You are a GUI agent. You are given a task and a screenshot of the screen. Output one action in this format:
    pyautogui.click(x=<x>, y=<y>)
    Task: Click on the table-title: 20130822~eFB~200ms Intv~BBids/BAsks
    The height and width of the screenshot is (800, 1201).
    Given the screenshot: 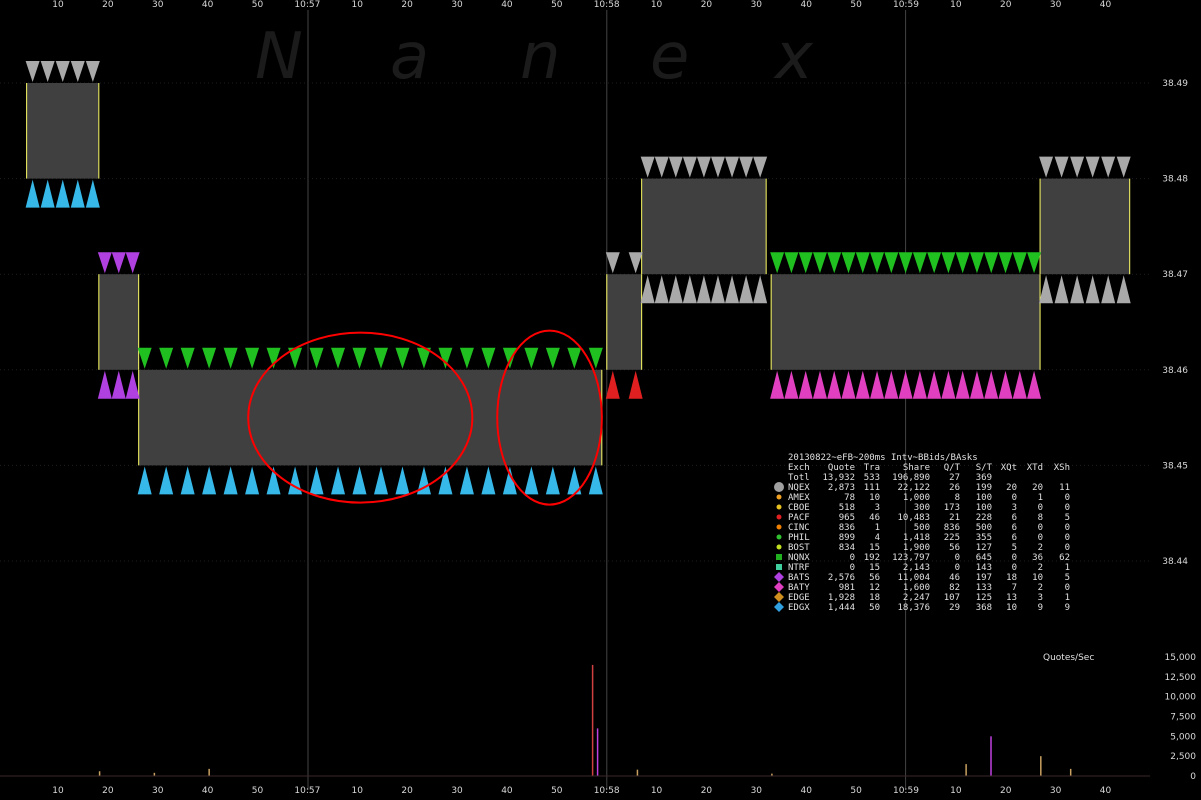 What is the action you would take?
    pyautogui.click(x=883, y=458)
    